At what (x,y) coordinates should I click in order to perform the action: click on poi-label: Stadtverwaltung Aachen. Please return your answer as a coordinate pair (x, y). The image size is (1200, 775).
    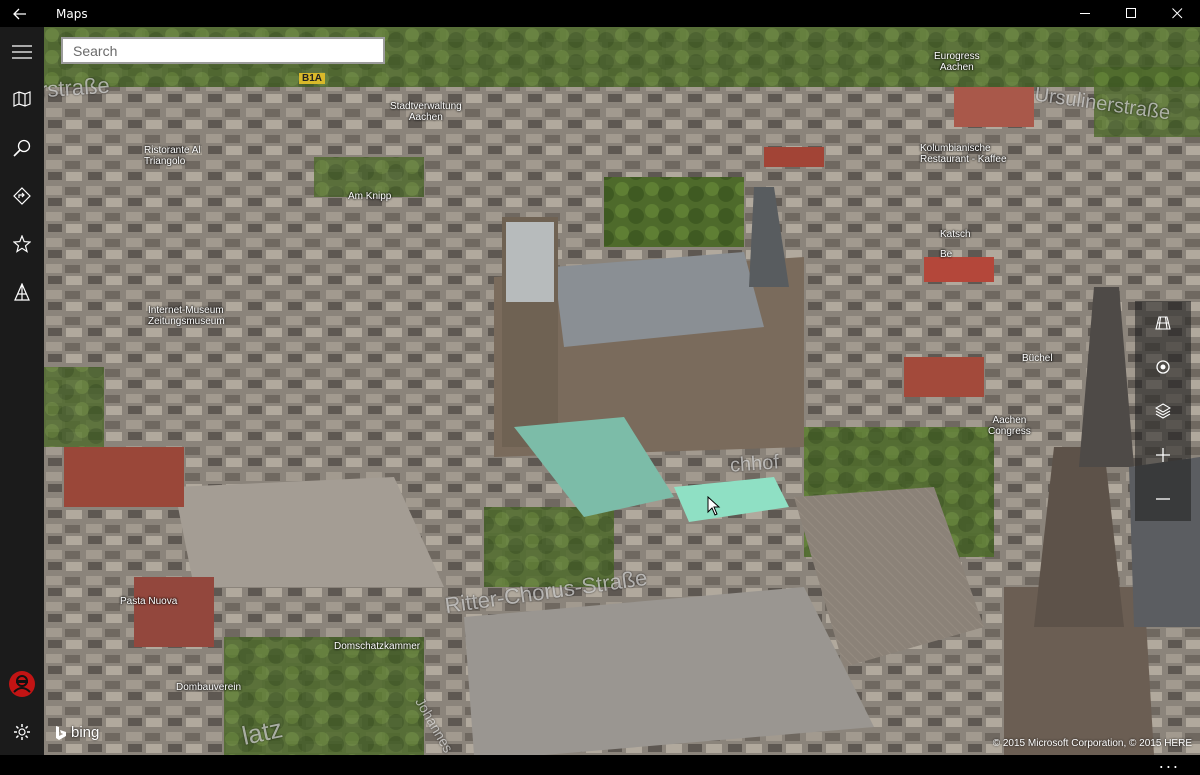
    Looking at the image, I should click on (426, 112).